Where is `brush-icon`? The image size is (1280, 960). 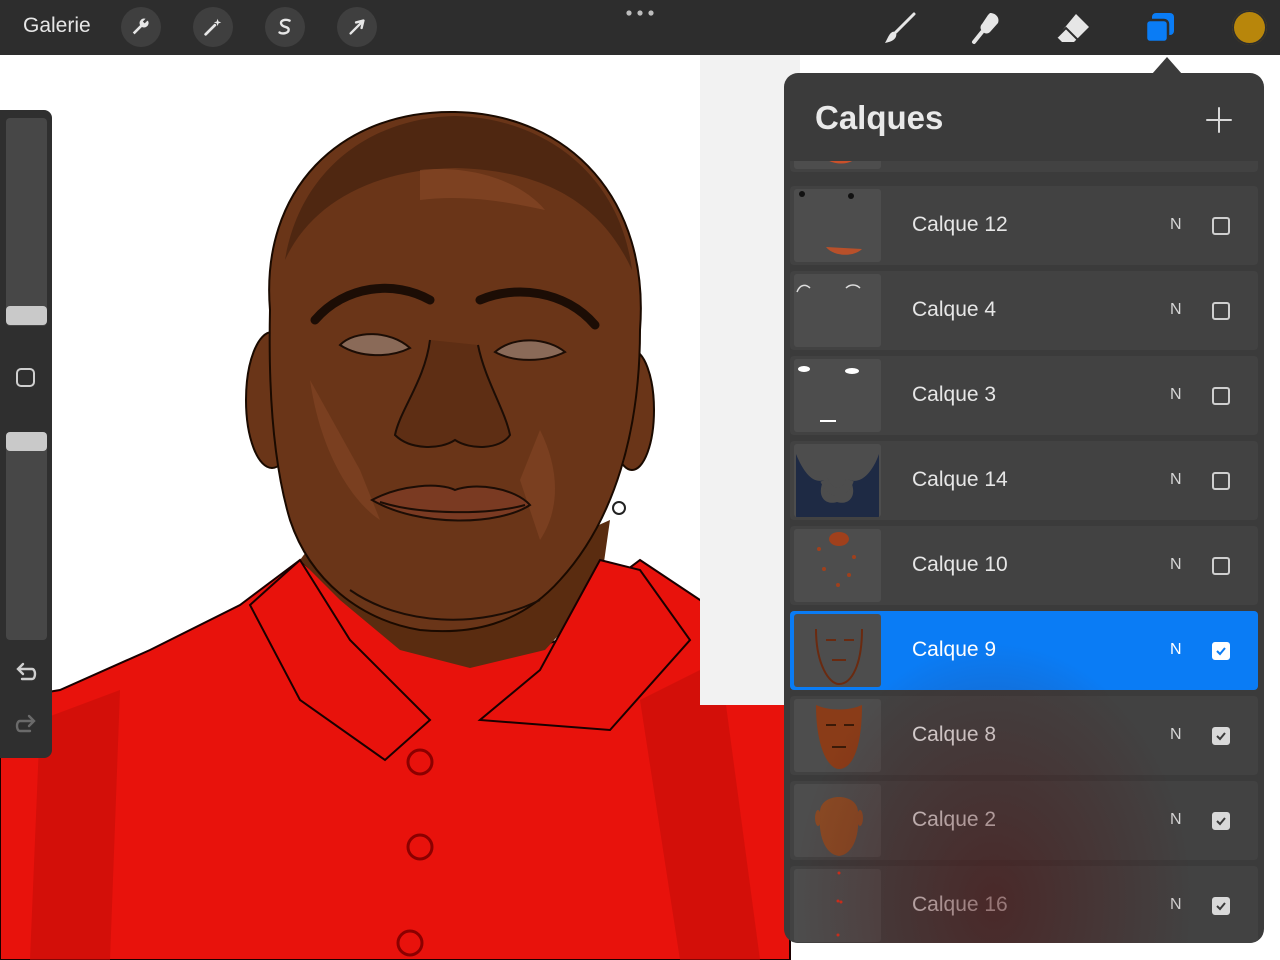 brush-icon is located at coordinates (900, 28).